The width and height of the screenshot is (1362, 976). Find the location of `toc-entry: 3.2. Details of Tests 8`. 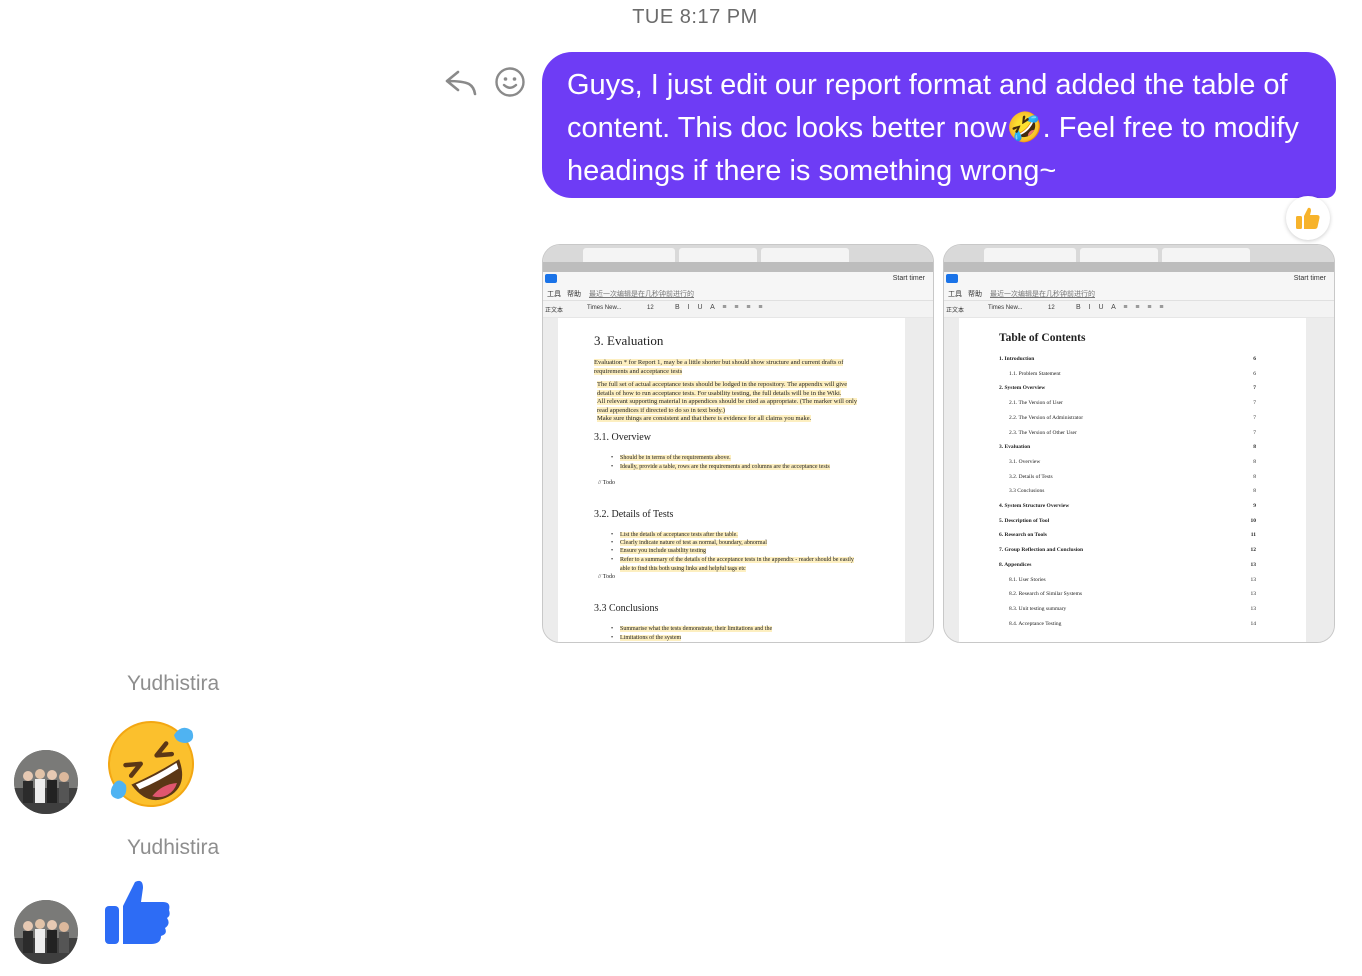

toc-entry: 3.2. Details of Tests 8 is located at coordinates (1132, 478).